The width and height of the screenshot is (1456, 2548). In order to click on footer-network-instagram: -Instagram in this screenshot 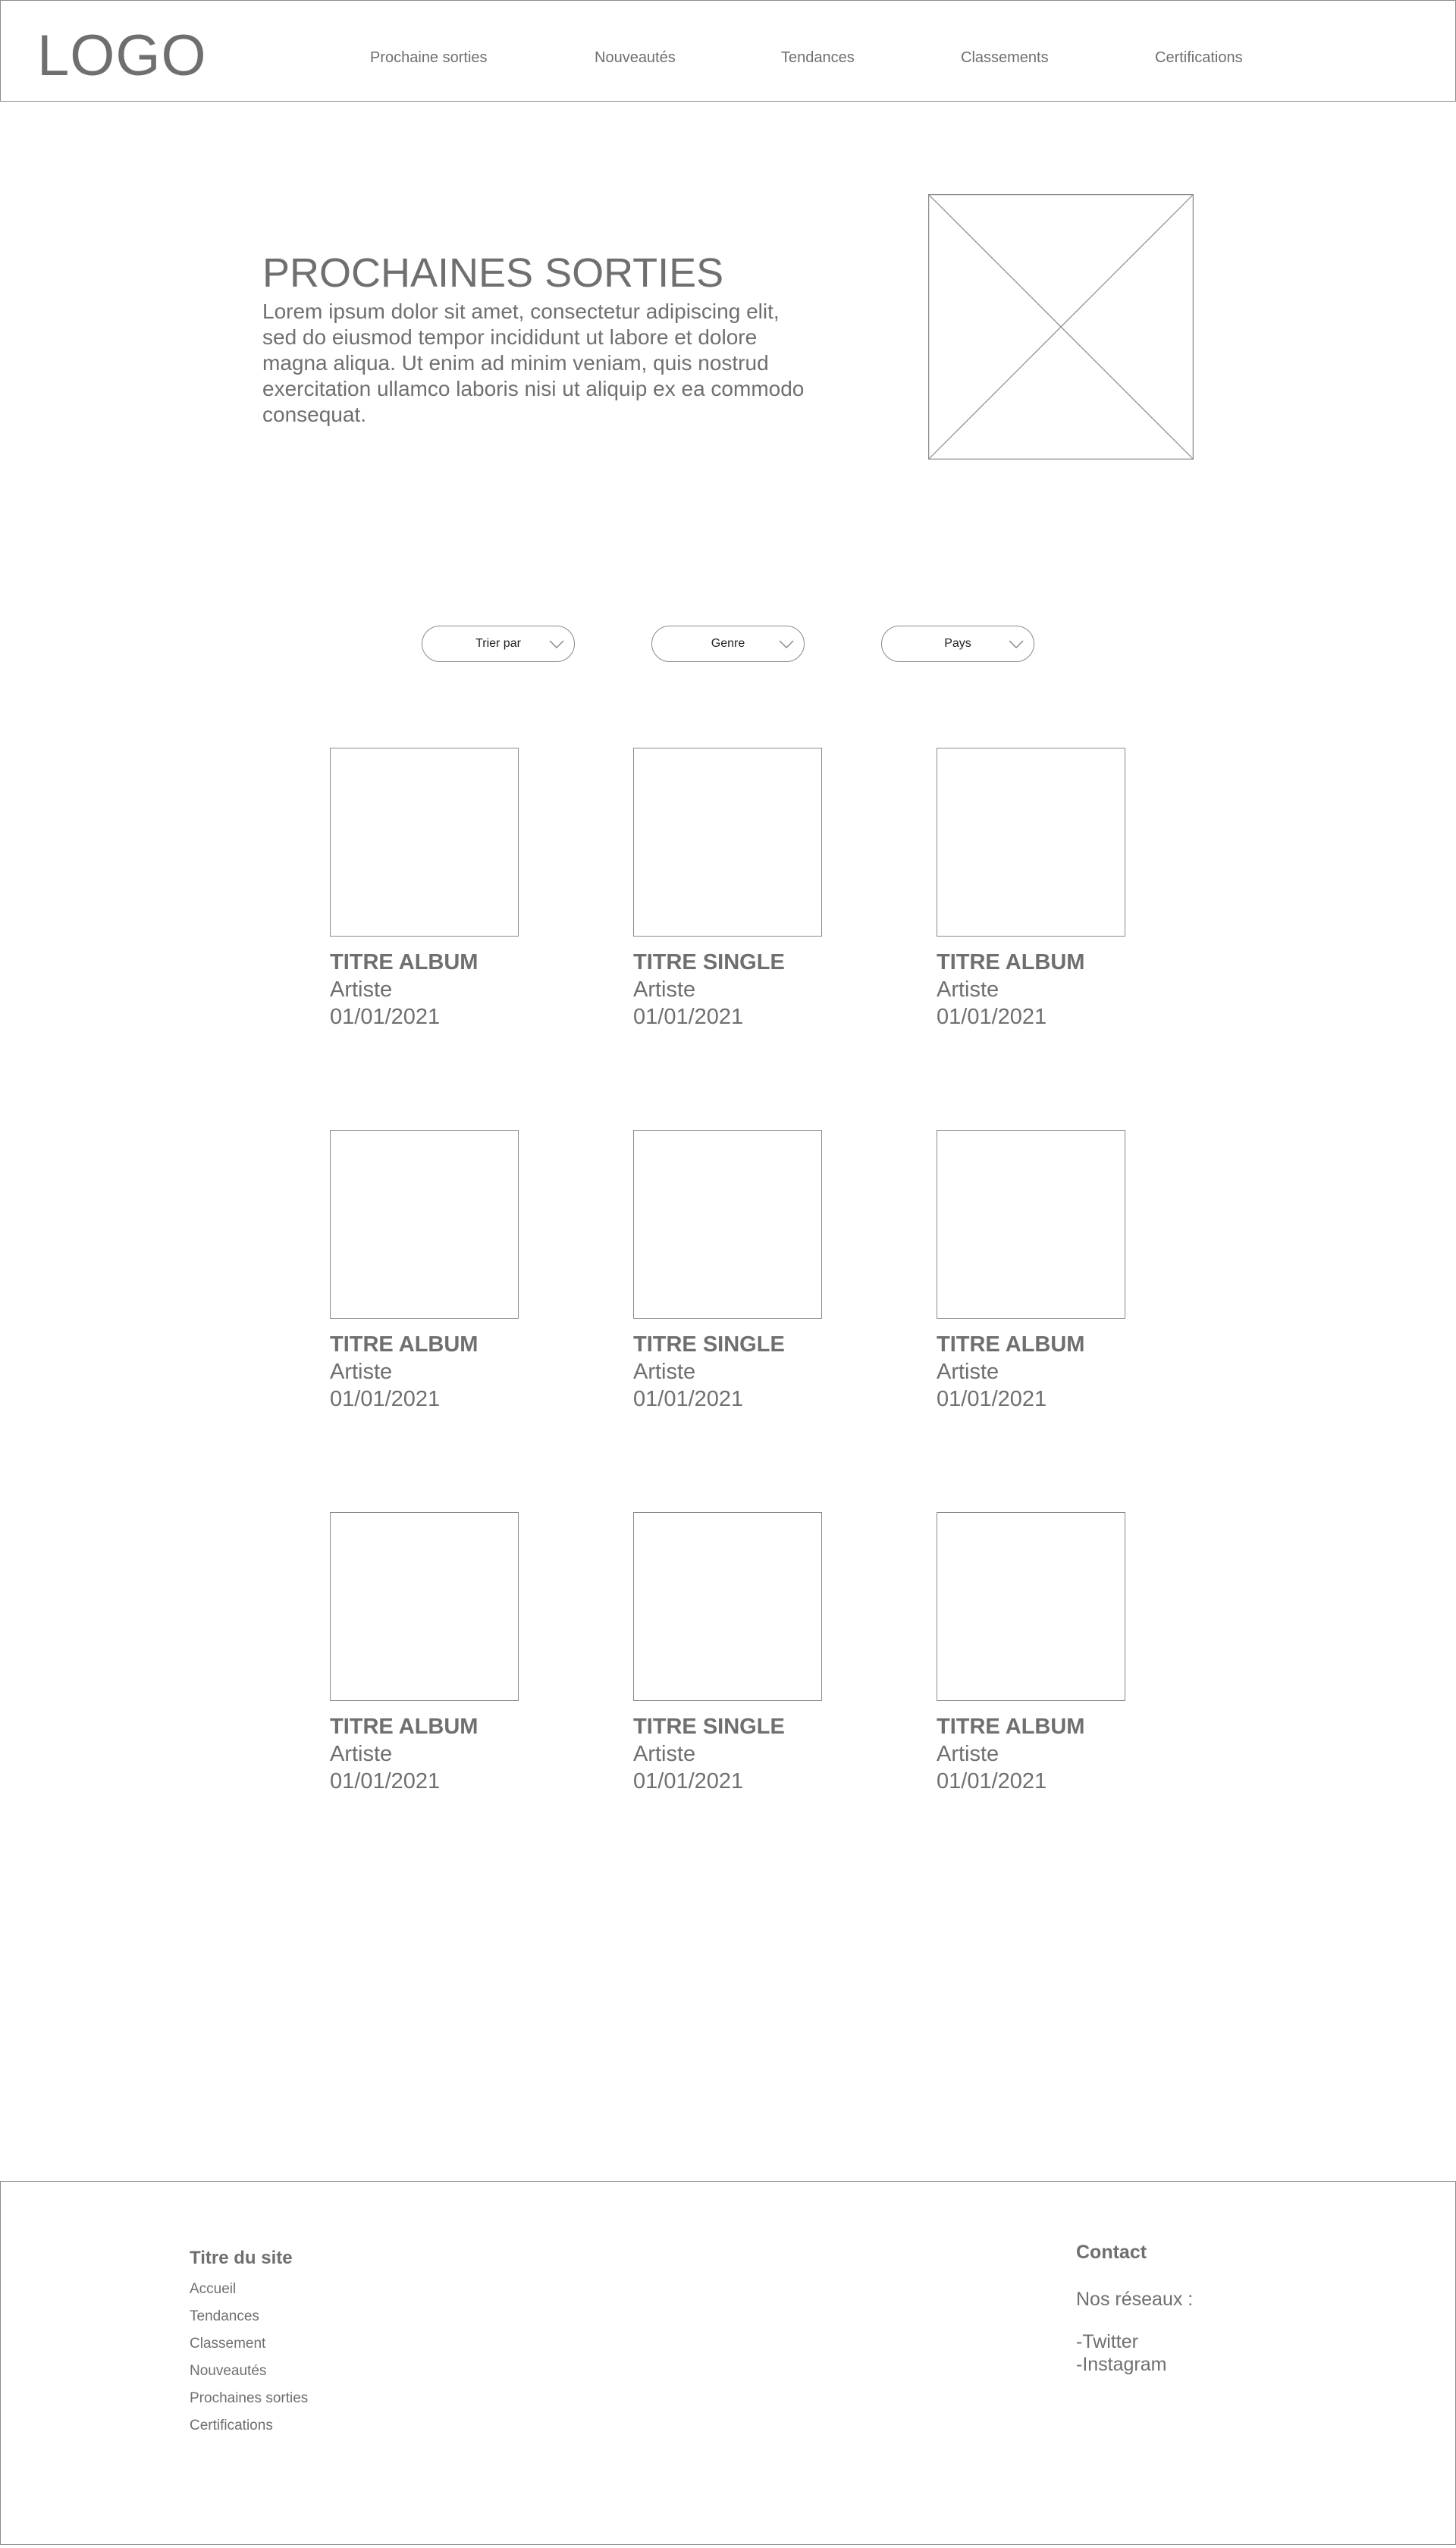, I will do `click(1121, 2364)`.